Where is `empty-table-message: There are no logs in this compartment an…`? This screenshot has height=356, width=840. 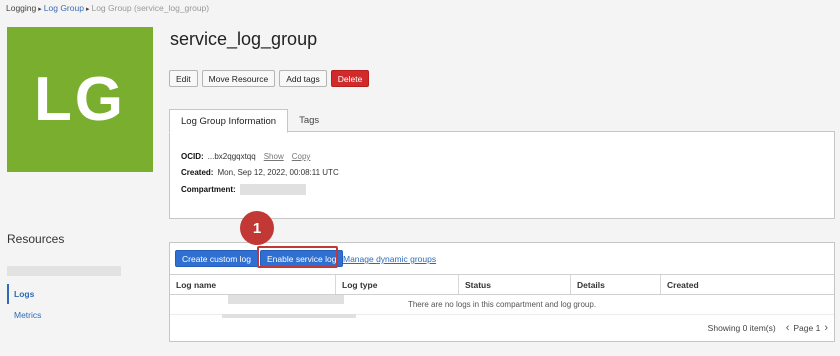
empty-table-message: There are no logs in this compartment an… is located at coordinates (502, 304).